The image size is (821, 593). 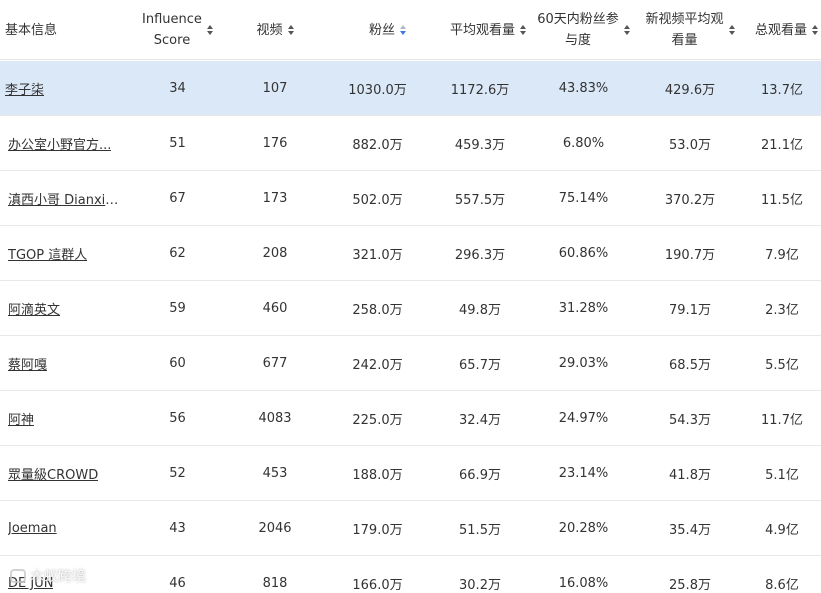 What do you see at coordinates (177, 473) in the screenshot?
I see `influence-score-cell: 52` at bounding box center [177, 473].